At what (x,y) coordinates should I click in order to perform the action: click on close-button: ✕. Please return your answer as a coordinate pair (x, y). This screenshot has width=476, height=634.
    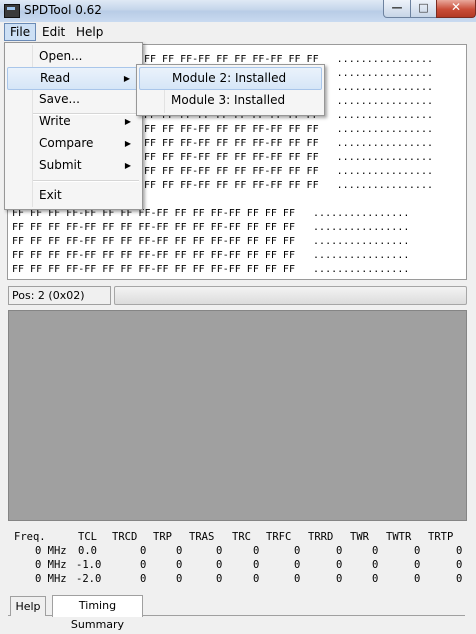
    Looking at the image, I should click on (456, 9).